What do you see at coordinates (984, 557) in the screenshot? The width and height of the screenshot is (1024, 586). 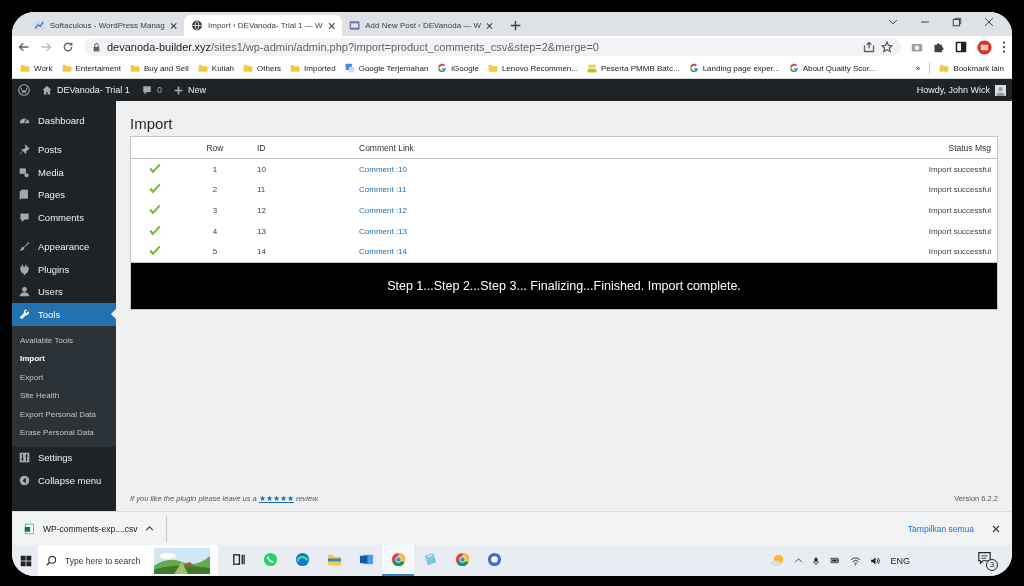 I see `message-icon` at bounding box center [984, 557].